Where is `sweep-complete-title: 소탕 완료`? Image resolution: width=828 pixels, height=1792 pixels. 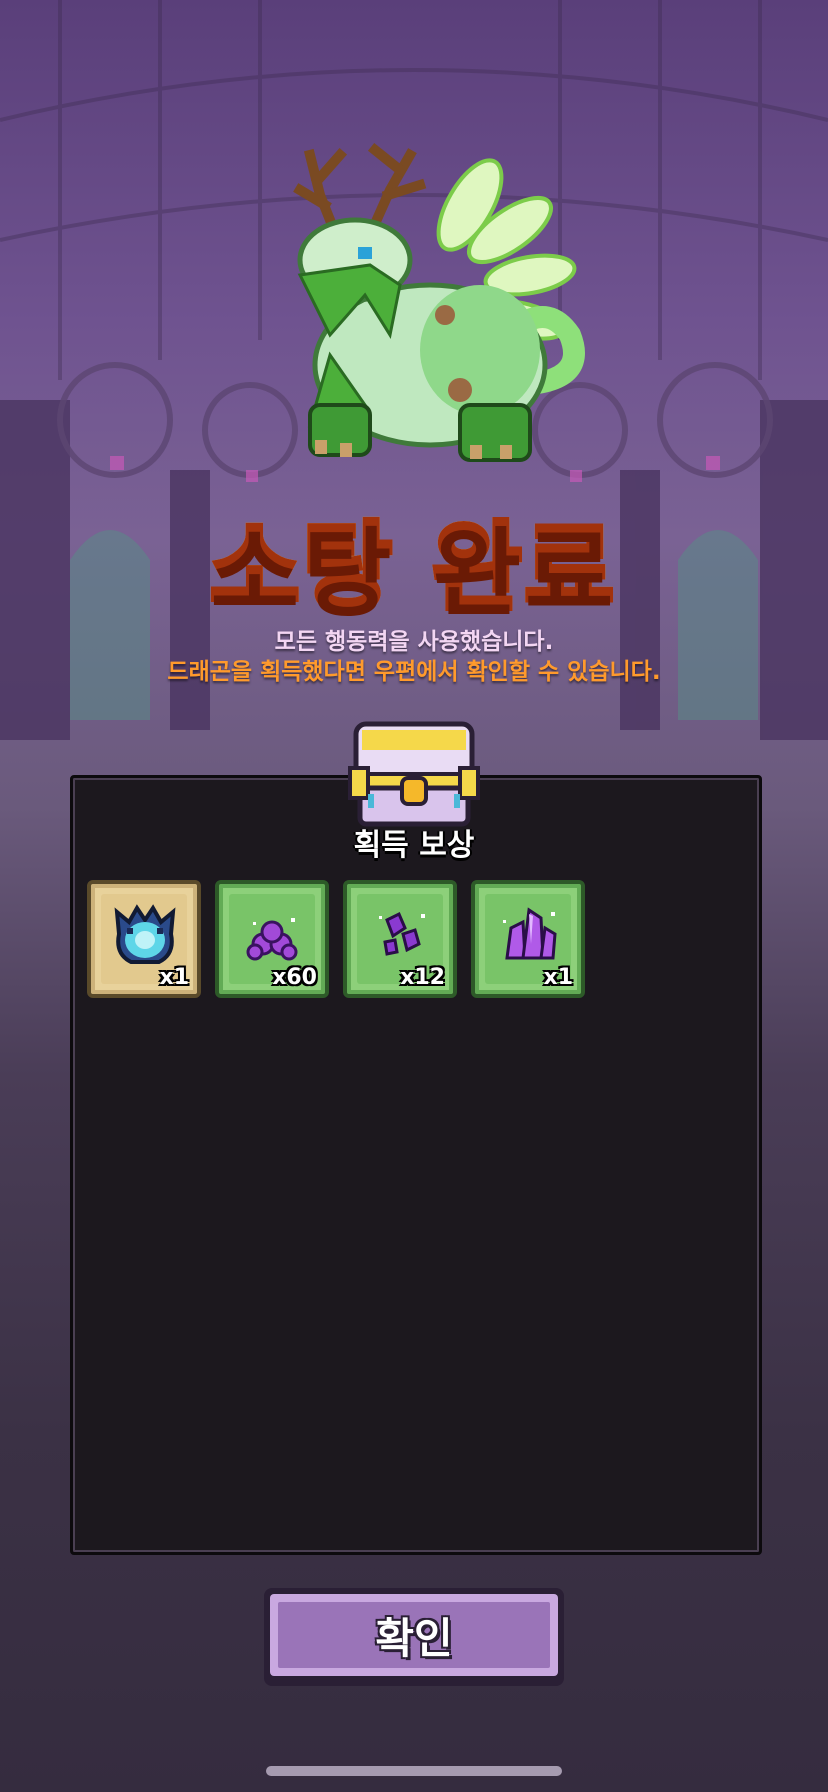 sweep-complete-title: 소탕 완료 is located at coordinates (414, 559).